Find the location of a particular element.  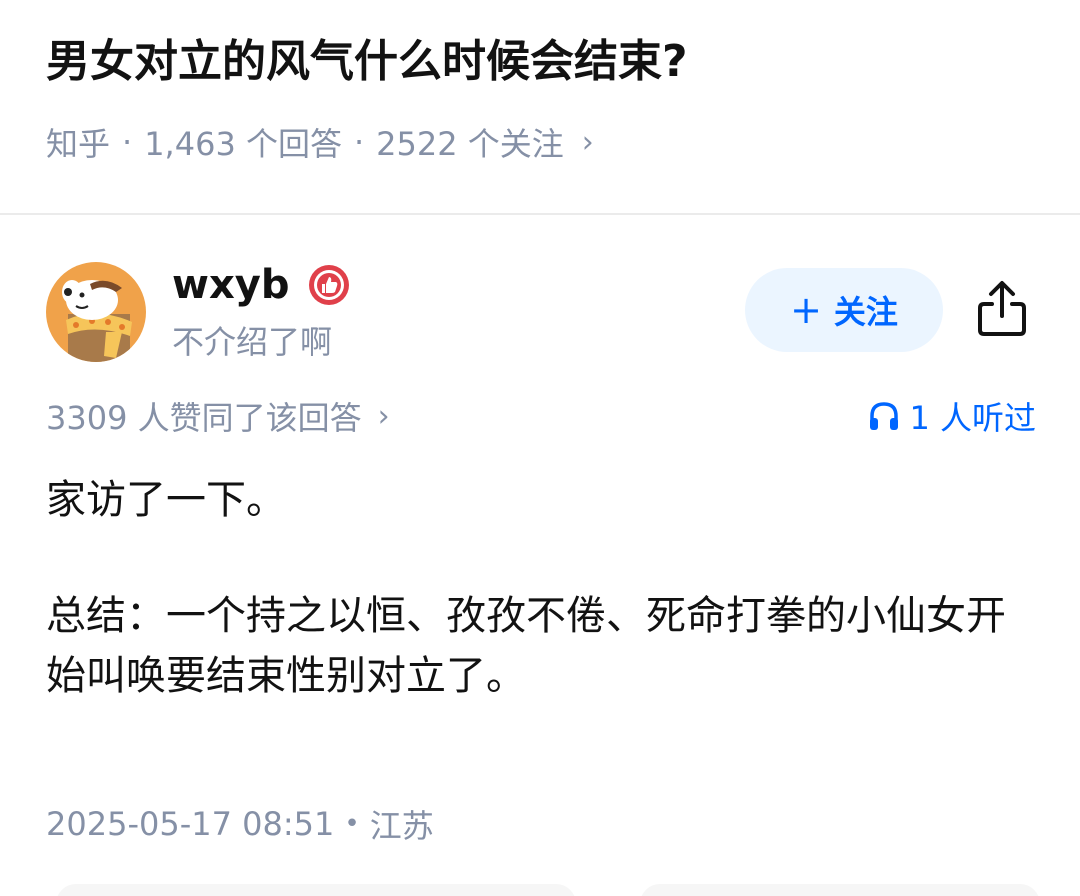

follow-label: 关注 is located at coordinates (865, 312).